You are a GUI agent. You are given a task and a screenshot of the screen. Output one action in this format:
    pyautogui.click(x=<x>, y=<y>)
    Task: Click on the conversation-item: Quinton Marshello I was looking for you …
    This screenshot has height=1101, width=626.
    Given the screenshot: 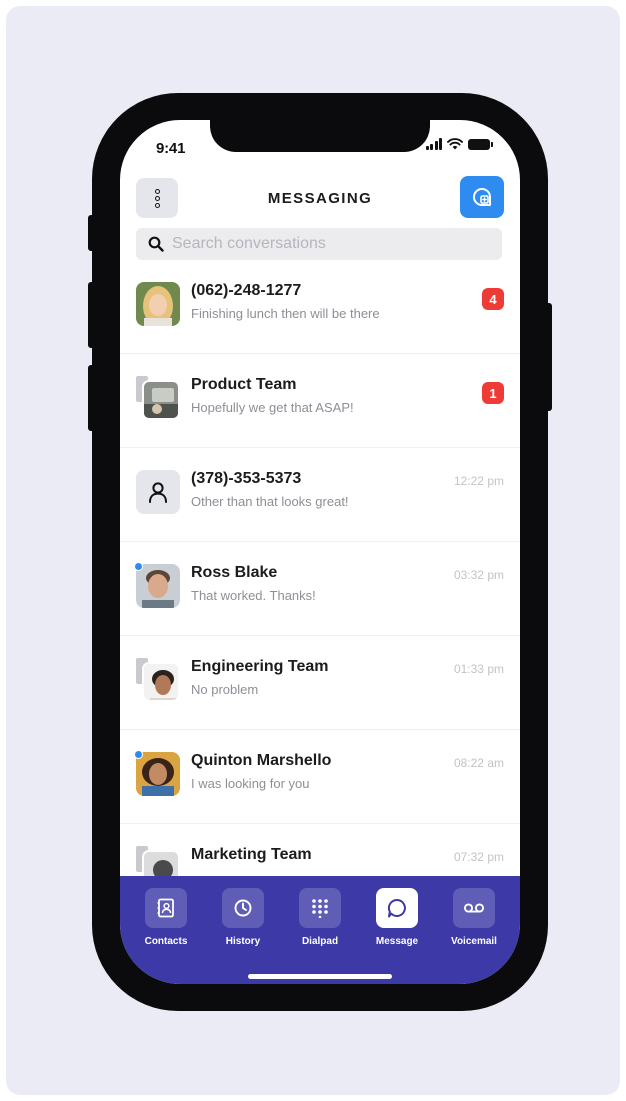 What is the action you would take?
    pyautogui.click(x=320, y=777)
    